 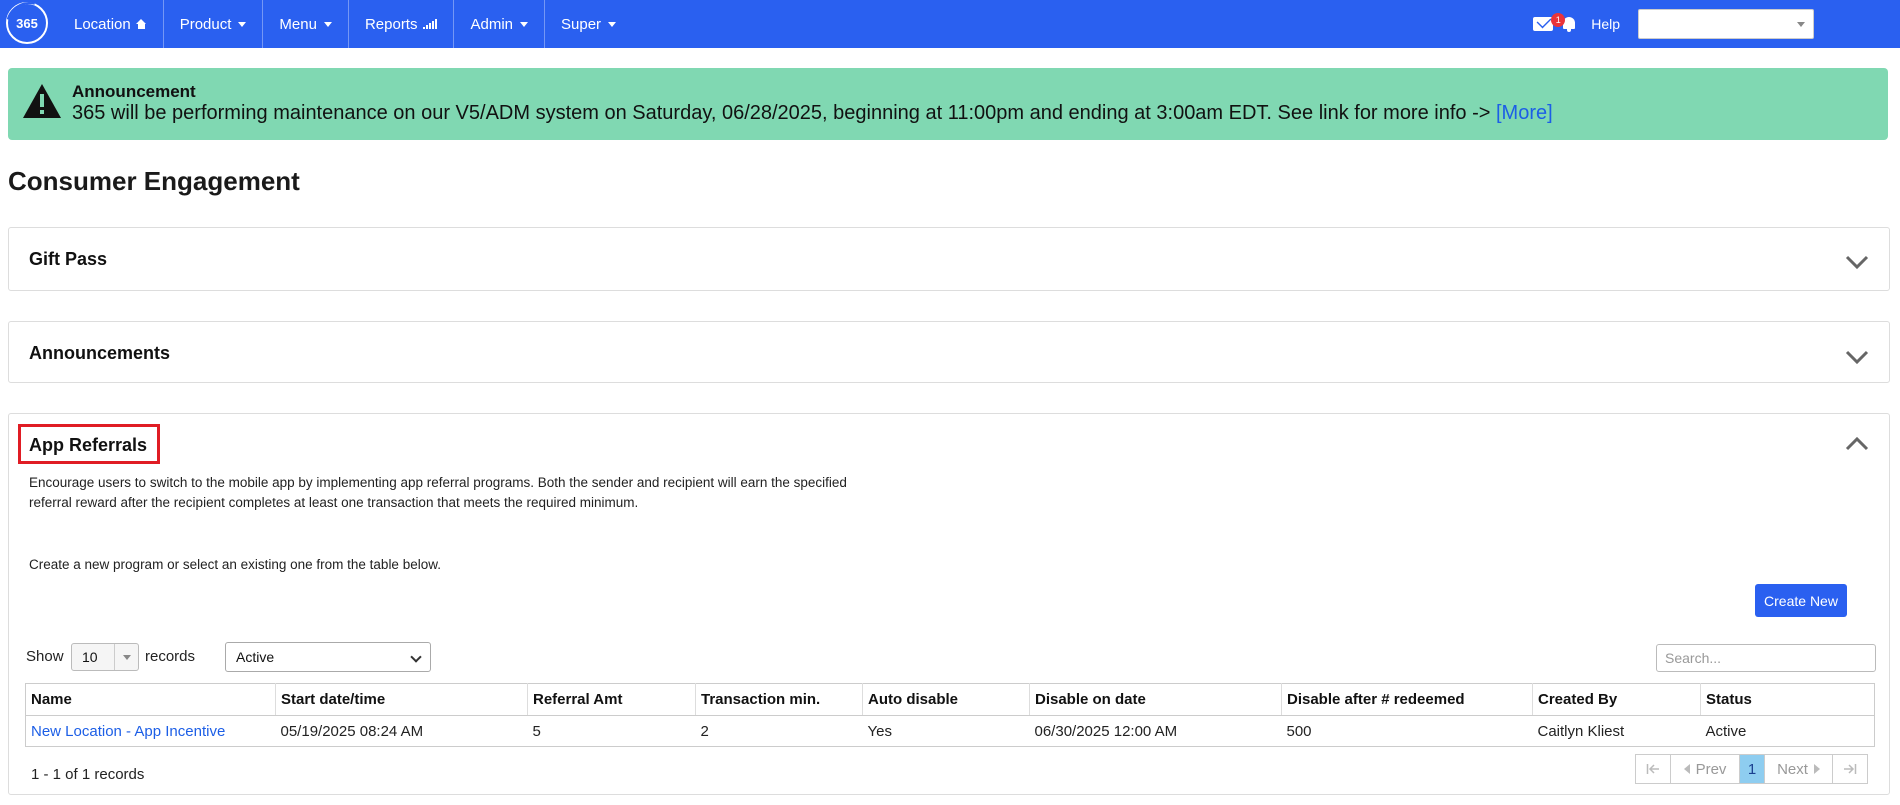 What do you see at coordinates (141, 24) in the screenshot?
I see `home-icon` at bounding box center [141, 24].